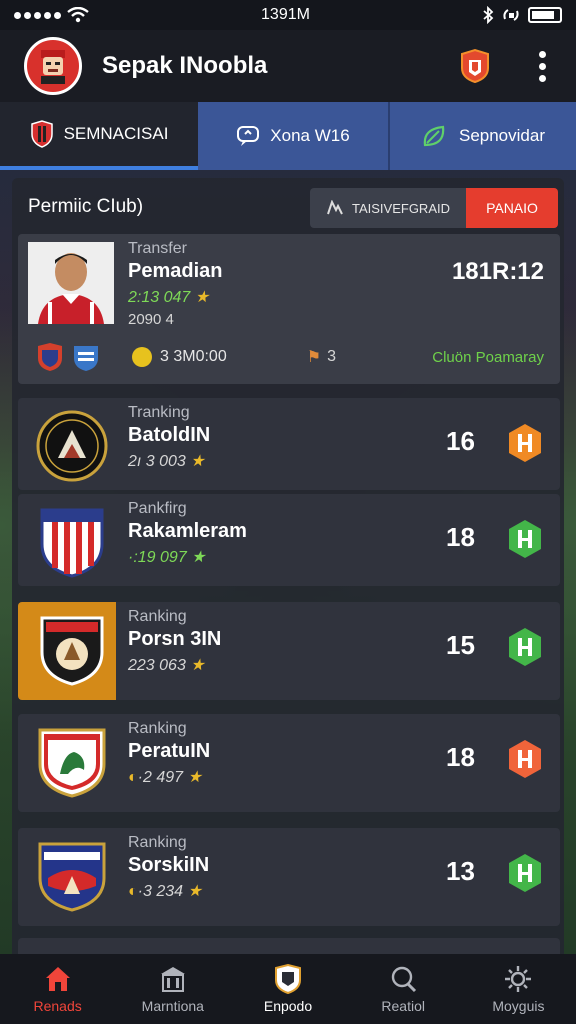  Describe the element at coordinates (157, 508) in the screenshot. I see `ranking-label: Pankfirg` at that location.